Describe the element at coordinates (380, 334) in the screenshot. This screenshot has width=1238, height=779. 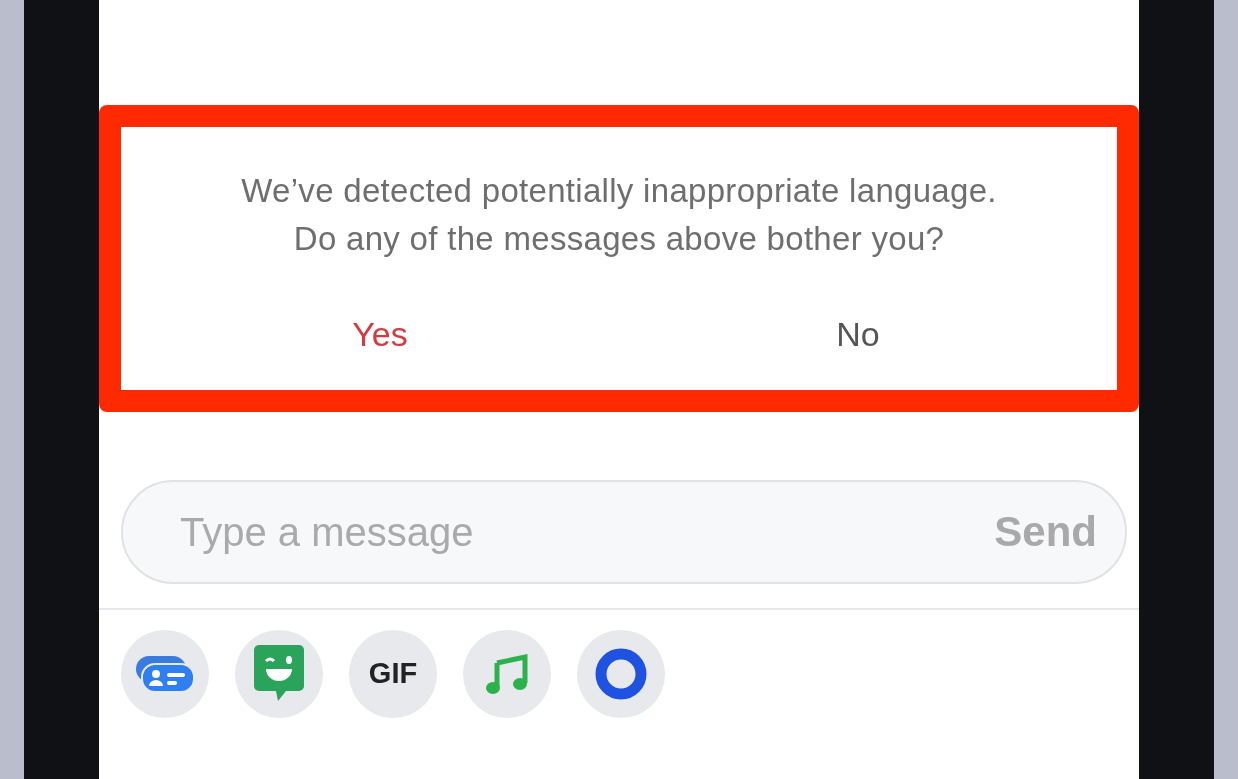
I see `confirm-button: Yes` at that location.